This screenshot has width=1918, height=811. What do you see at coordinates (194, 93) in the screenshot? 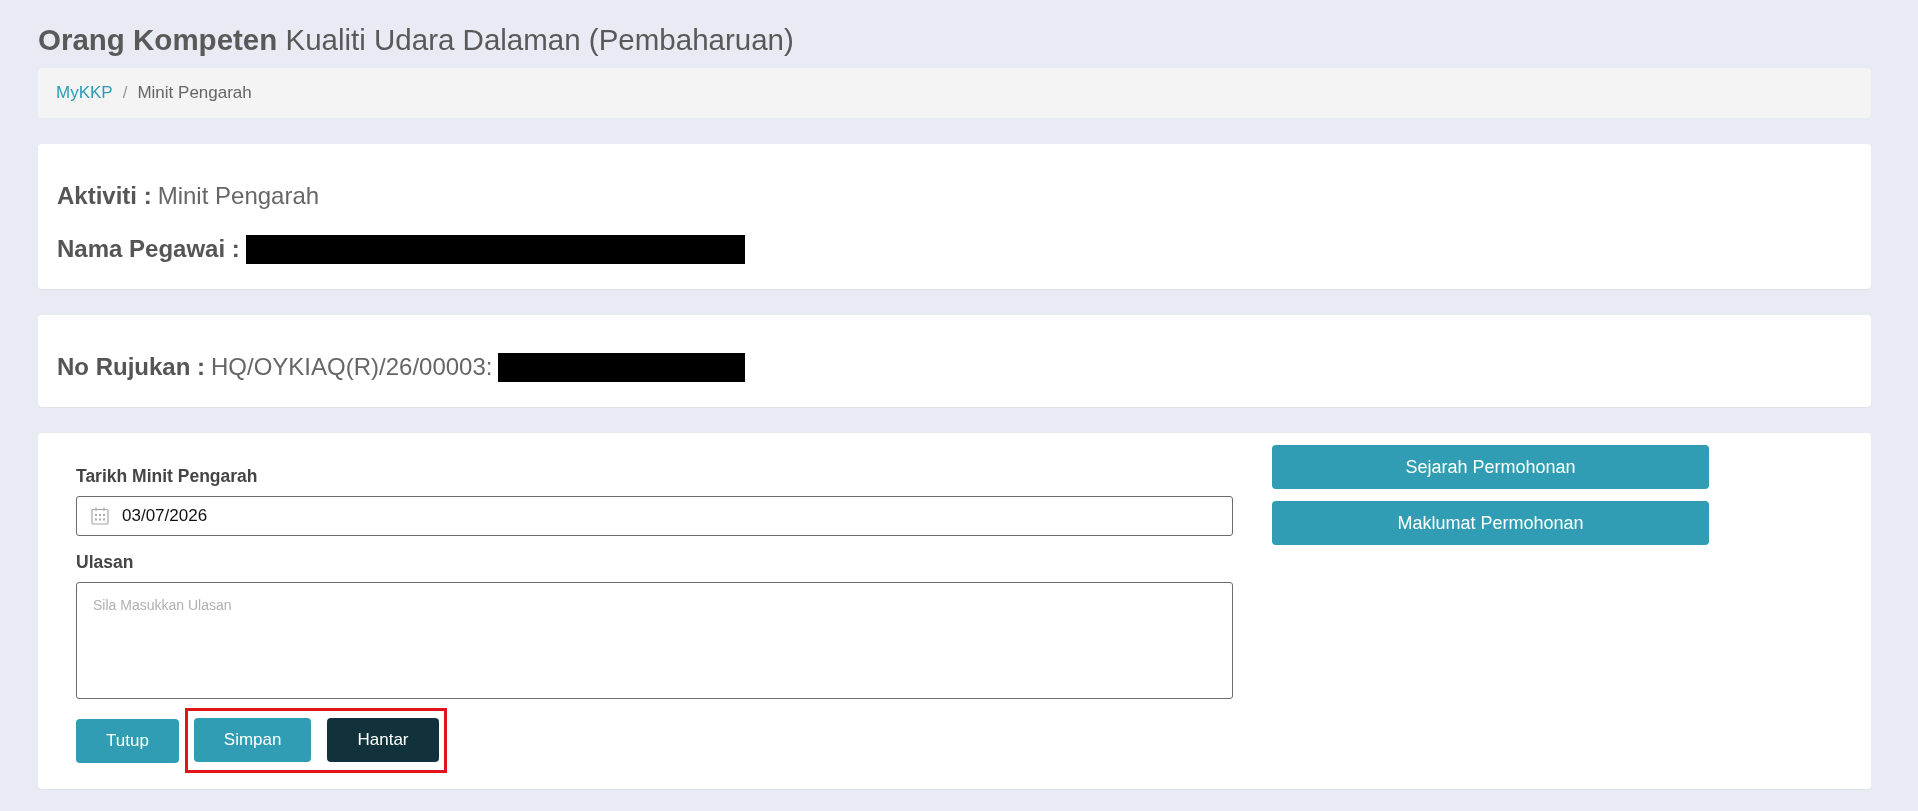
I see `breadcrumb-current: Minit Pengarah` at bounding box center [194, 93].